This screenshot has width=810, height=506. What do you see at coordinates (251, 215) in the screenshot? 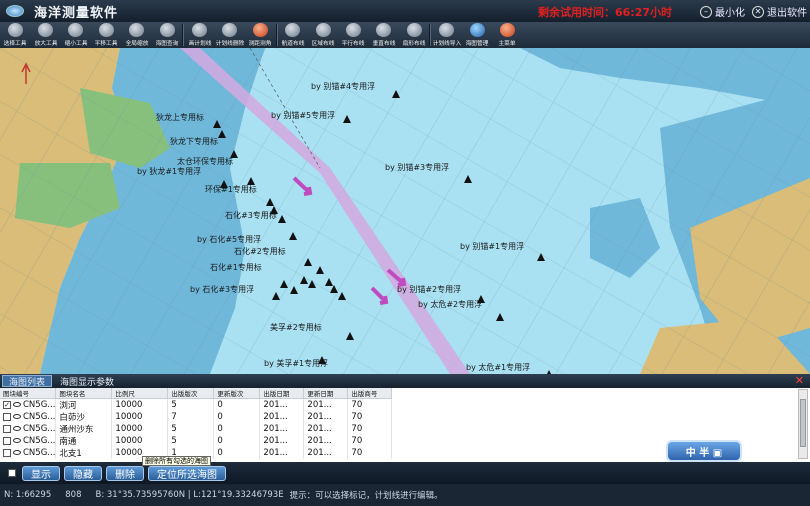
I see `map-label: 石化#3专用标` at bounding box center [251, 215].